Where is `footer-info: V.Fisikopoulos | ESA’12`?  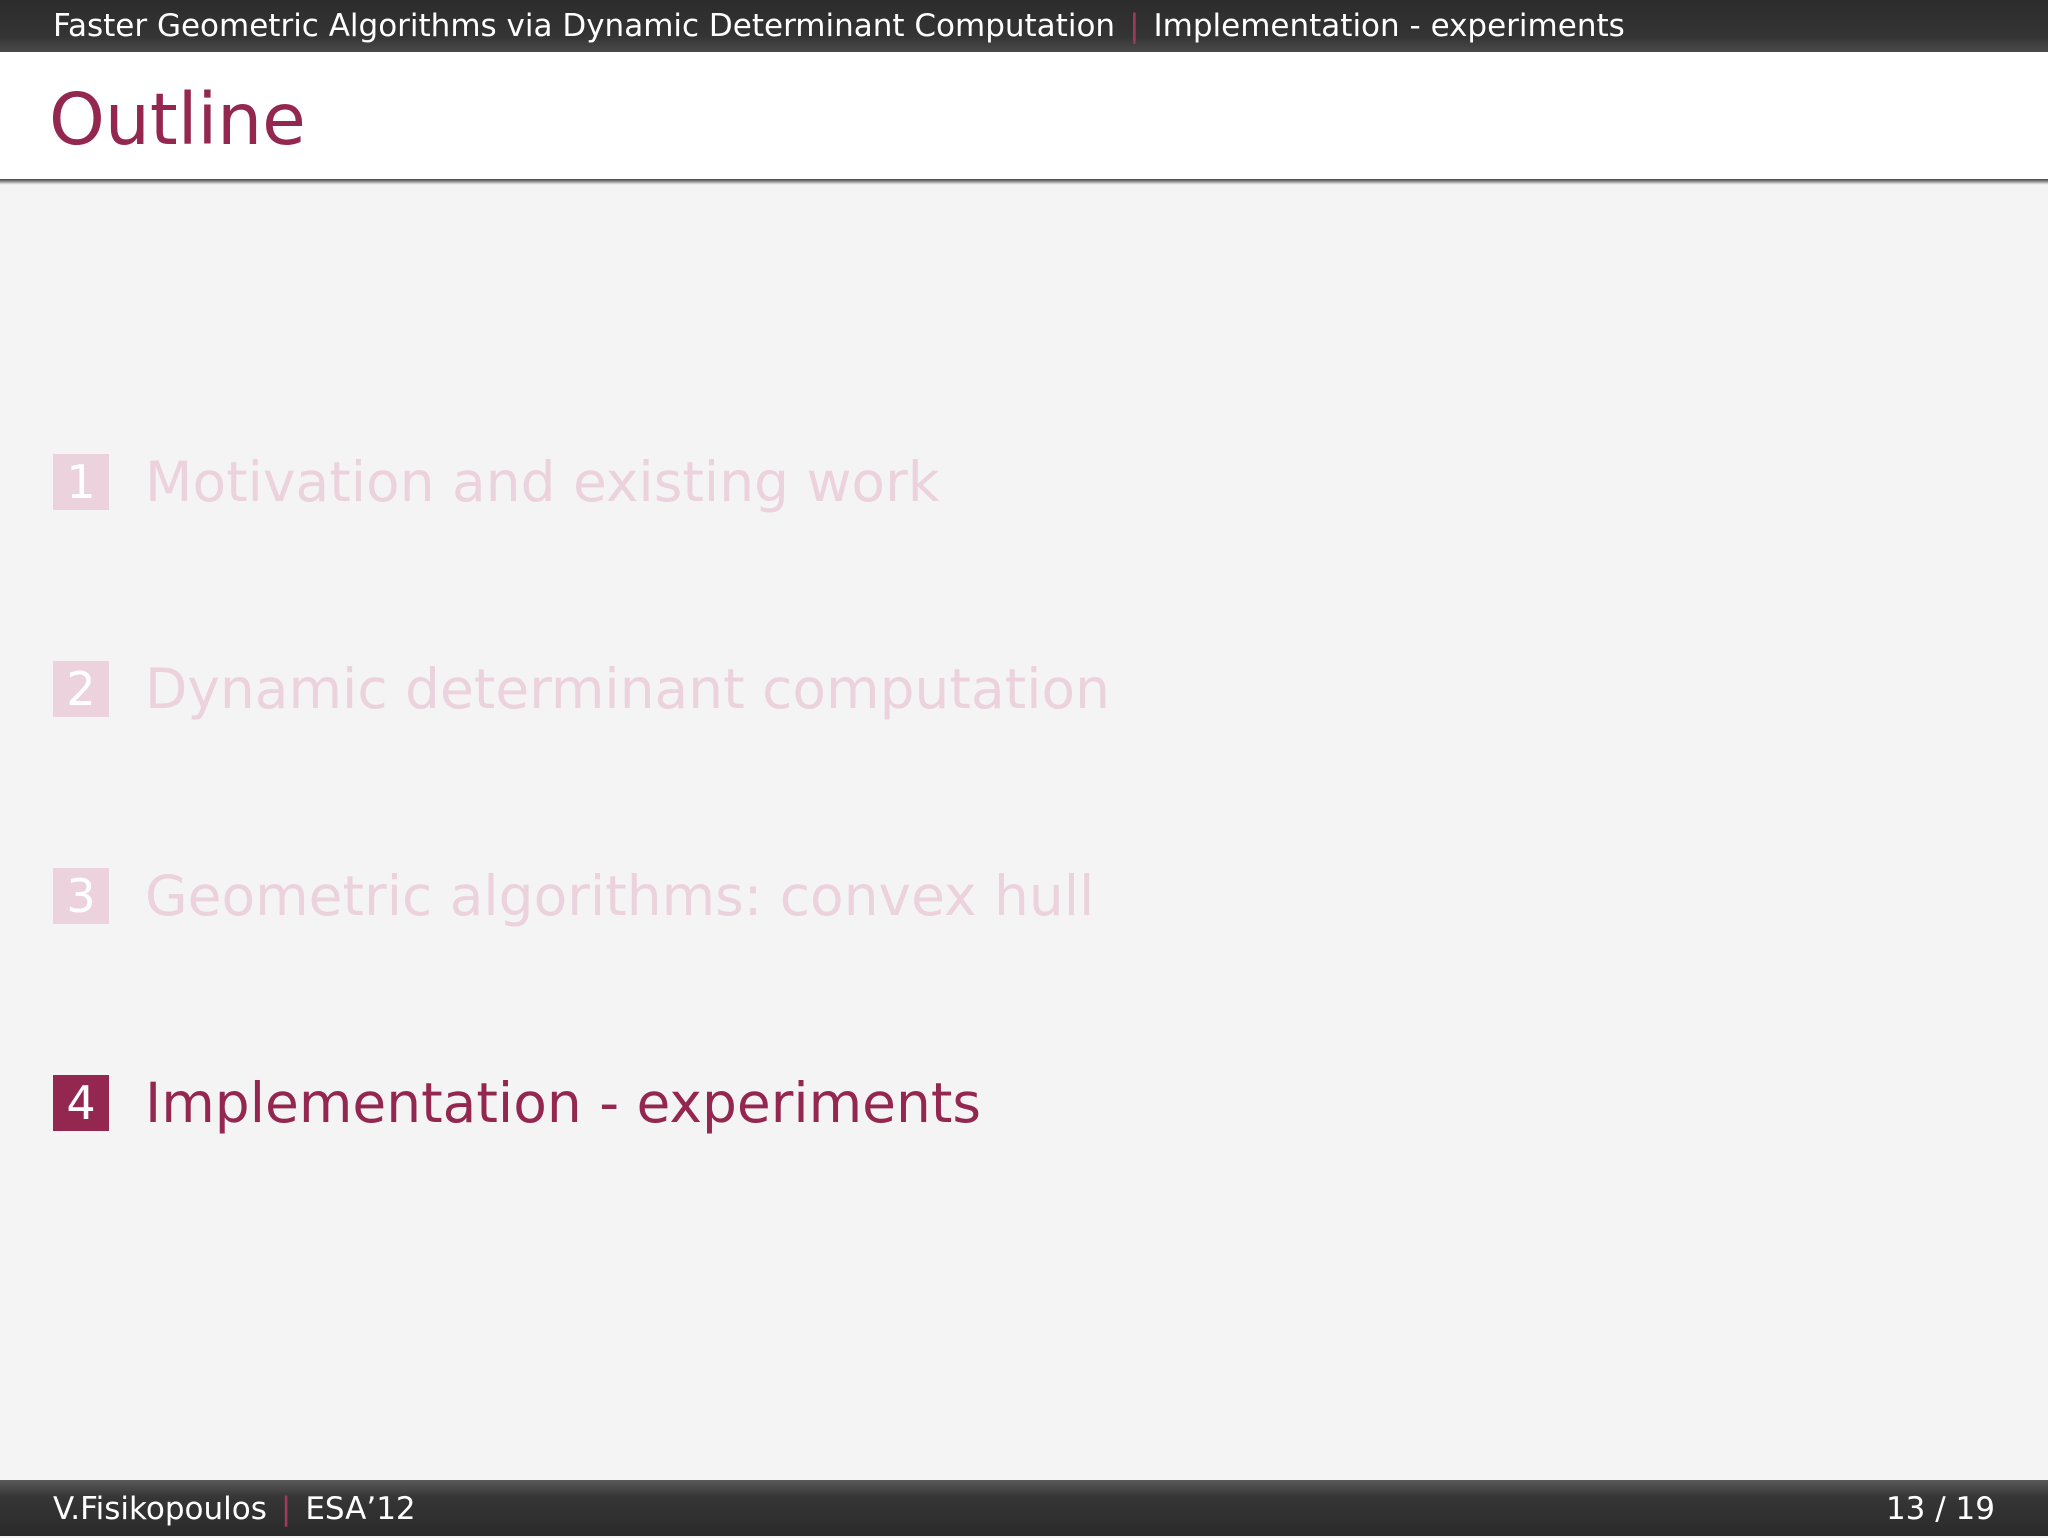
footer-info: V.Fisikopoulos | ESA’12 is located at coordinates (234, 1509).